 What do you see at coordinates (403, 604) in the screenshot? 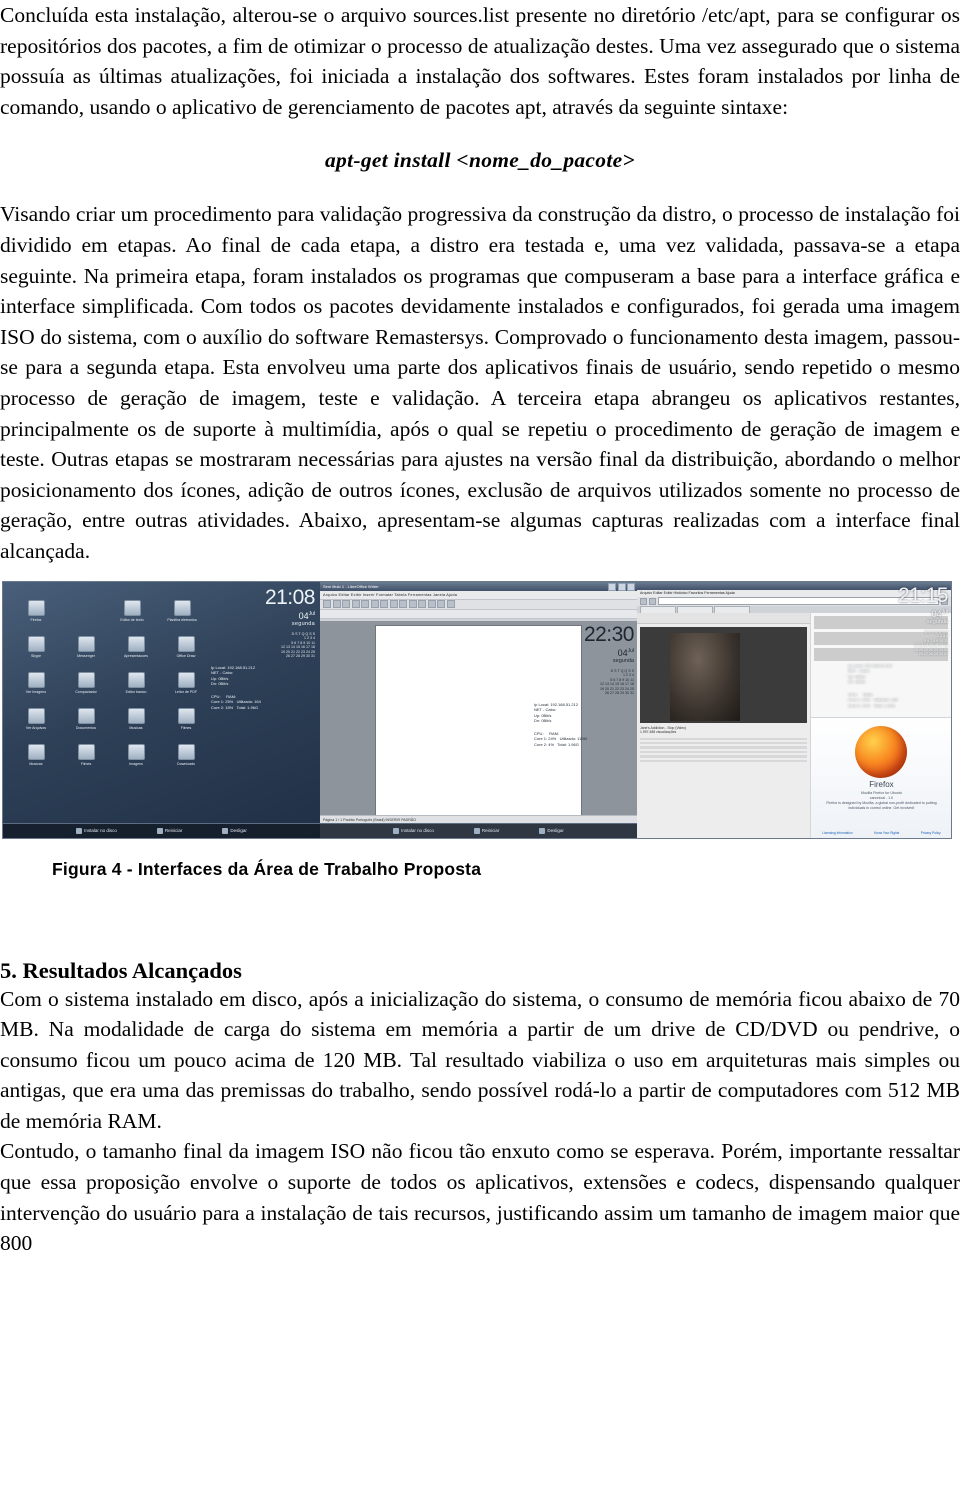
I see `undo-icon` at bounding box center [403, 604].